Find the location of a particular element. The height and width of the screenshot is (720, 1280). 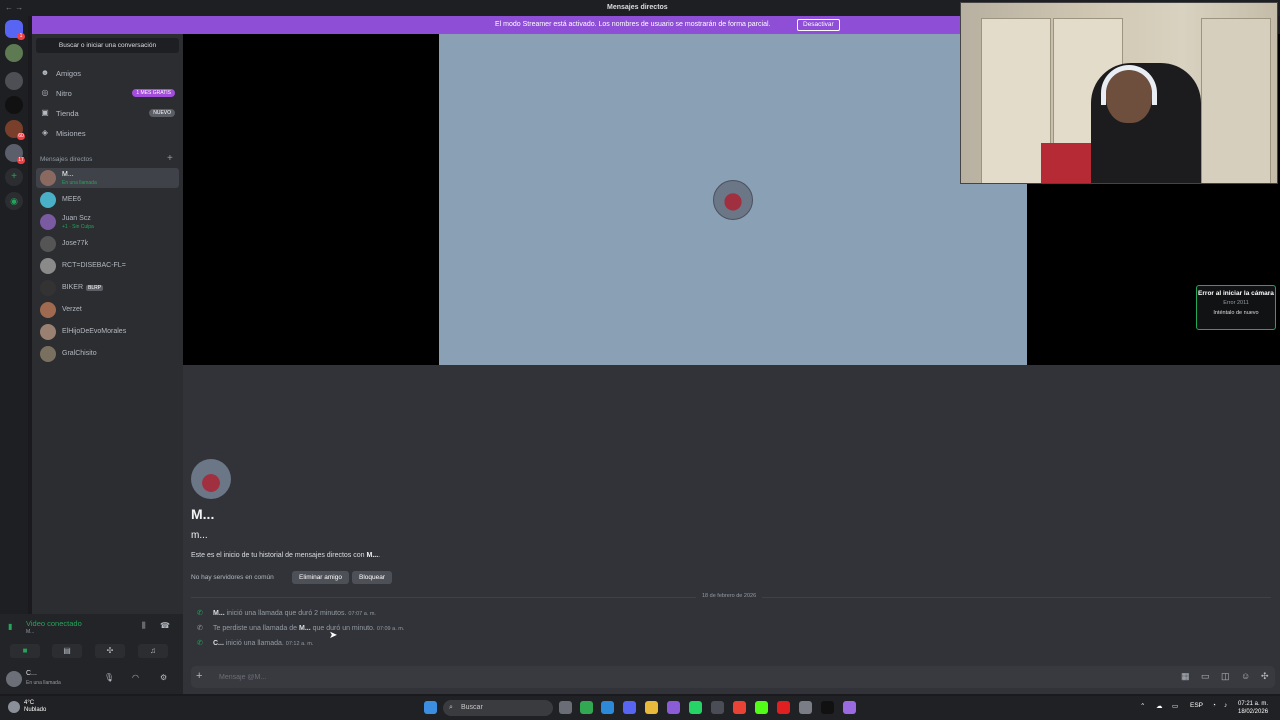

edge-icon is located at coordinates (607, 707).